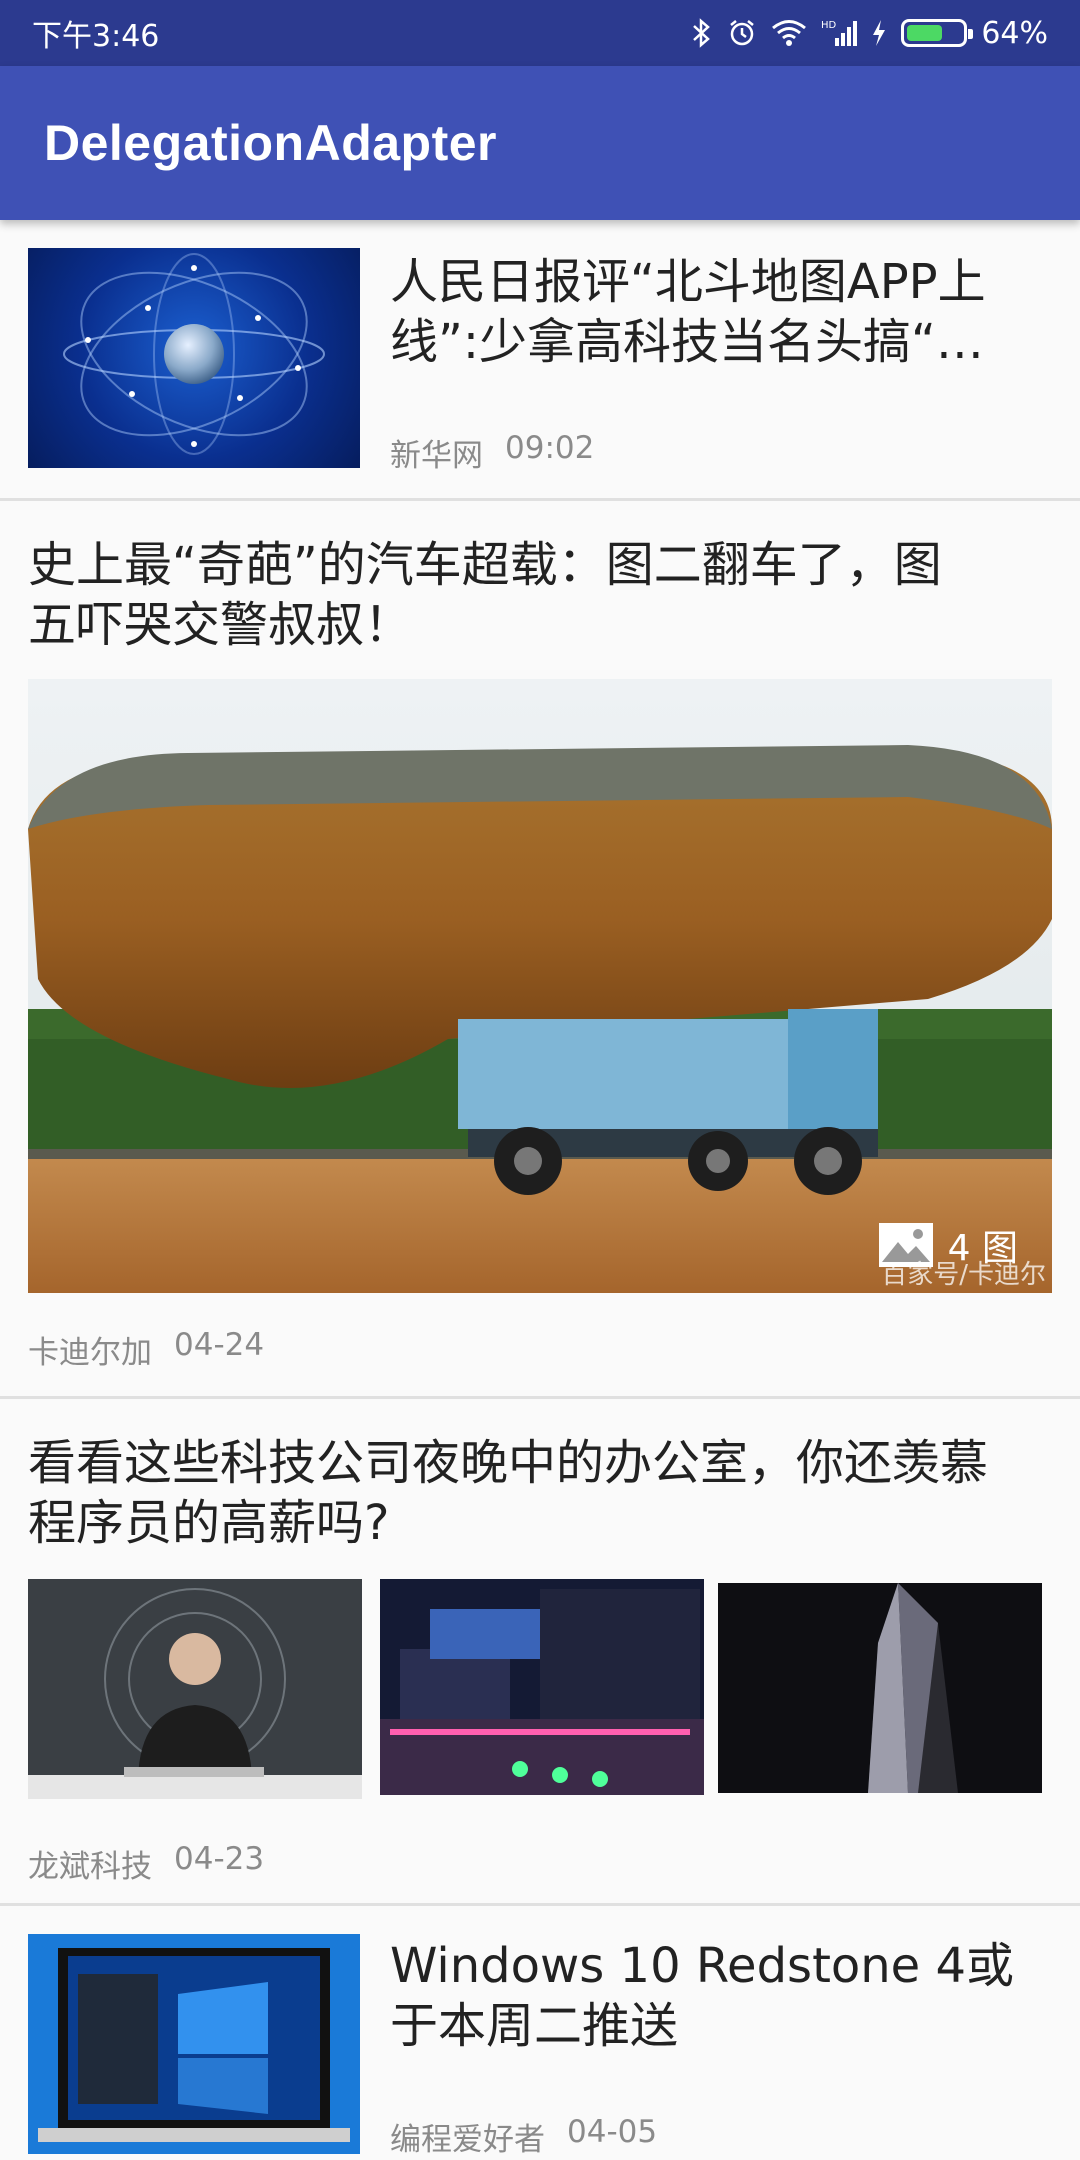 The image size is (1080, 2160). Describe the element at coordinates (467, 2140) in the screenshot. I see `news-source: 编程爱好者` at that location.